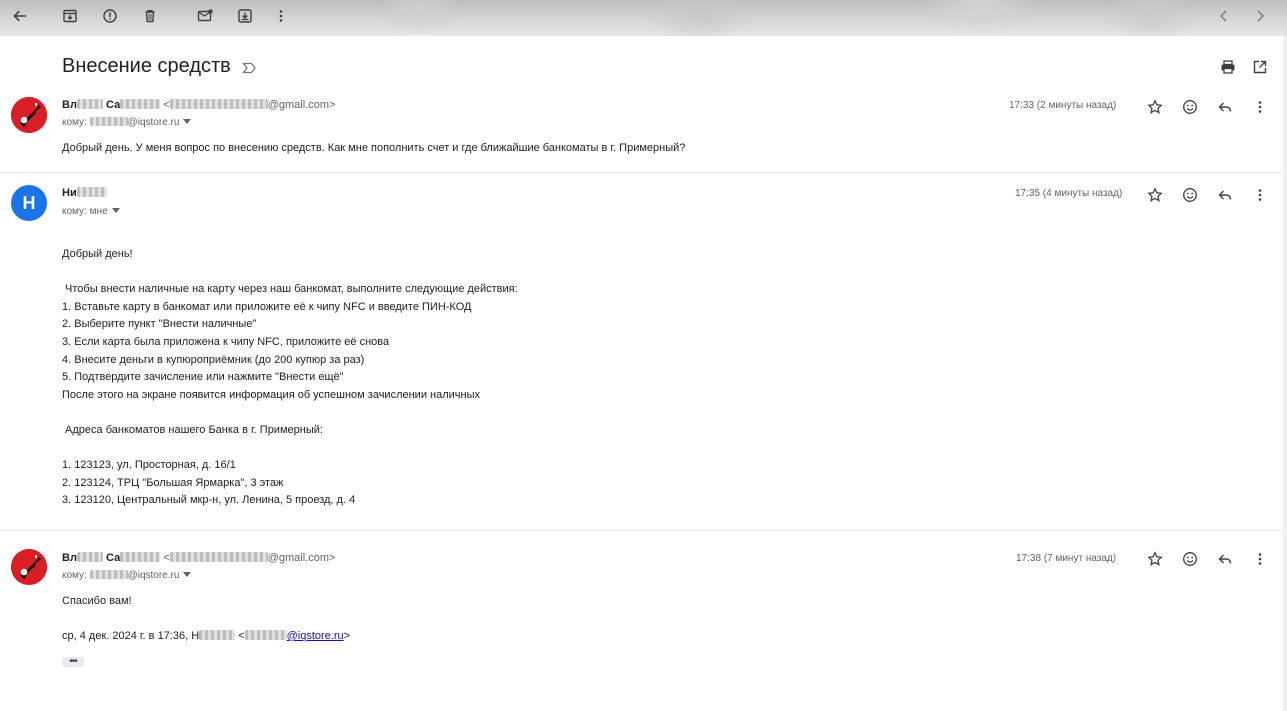  Describe the element at coordinates (1285, 373) in the screenshot. I see `scrollbar` at that location.